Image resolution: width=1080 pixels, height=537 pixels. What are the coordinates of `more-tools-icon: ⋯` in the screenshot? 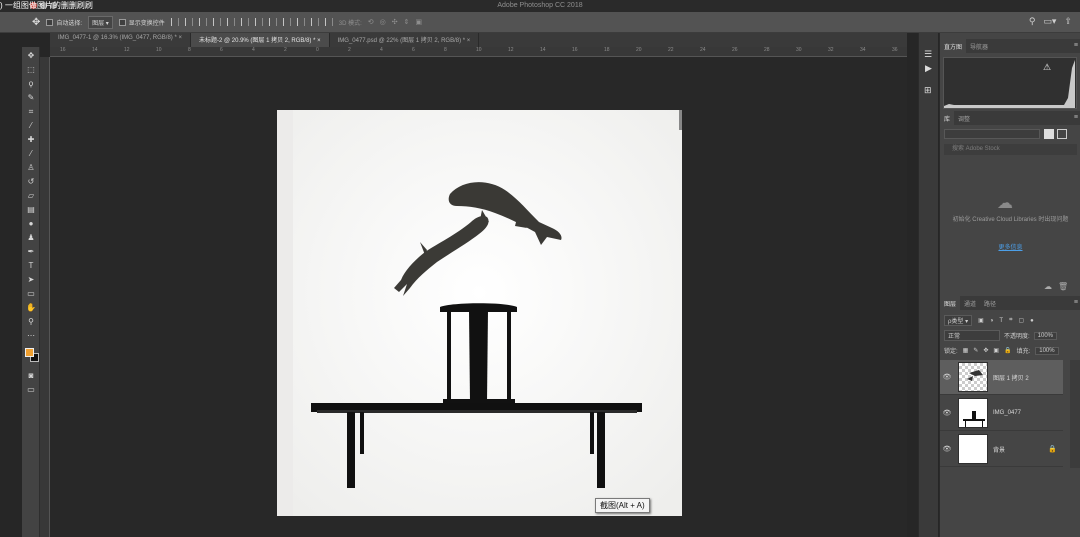 It's located at (31, 336).